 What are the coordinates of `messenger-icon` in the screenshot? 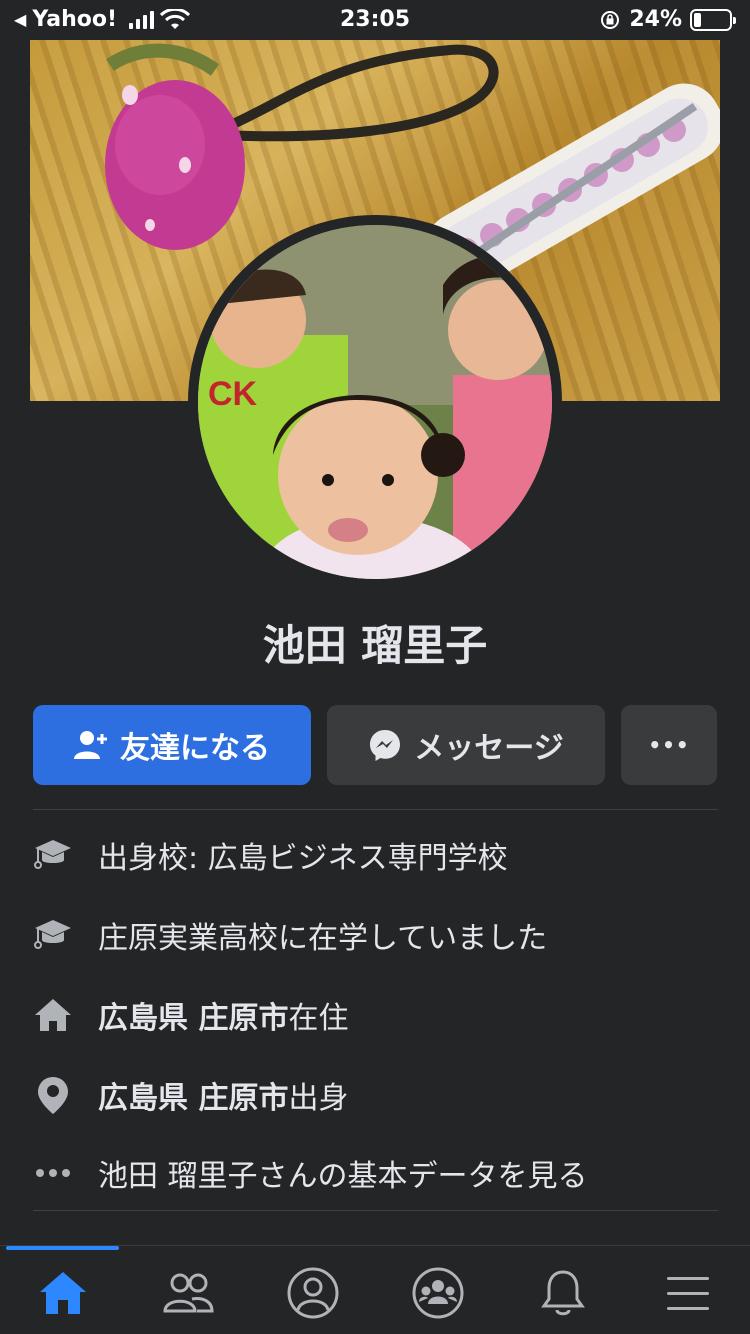 It's located at (385, 745).